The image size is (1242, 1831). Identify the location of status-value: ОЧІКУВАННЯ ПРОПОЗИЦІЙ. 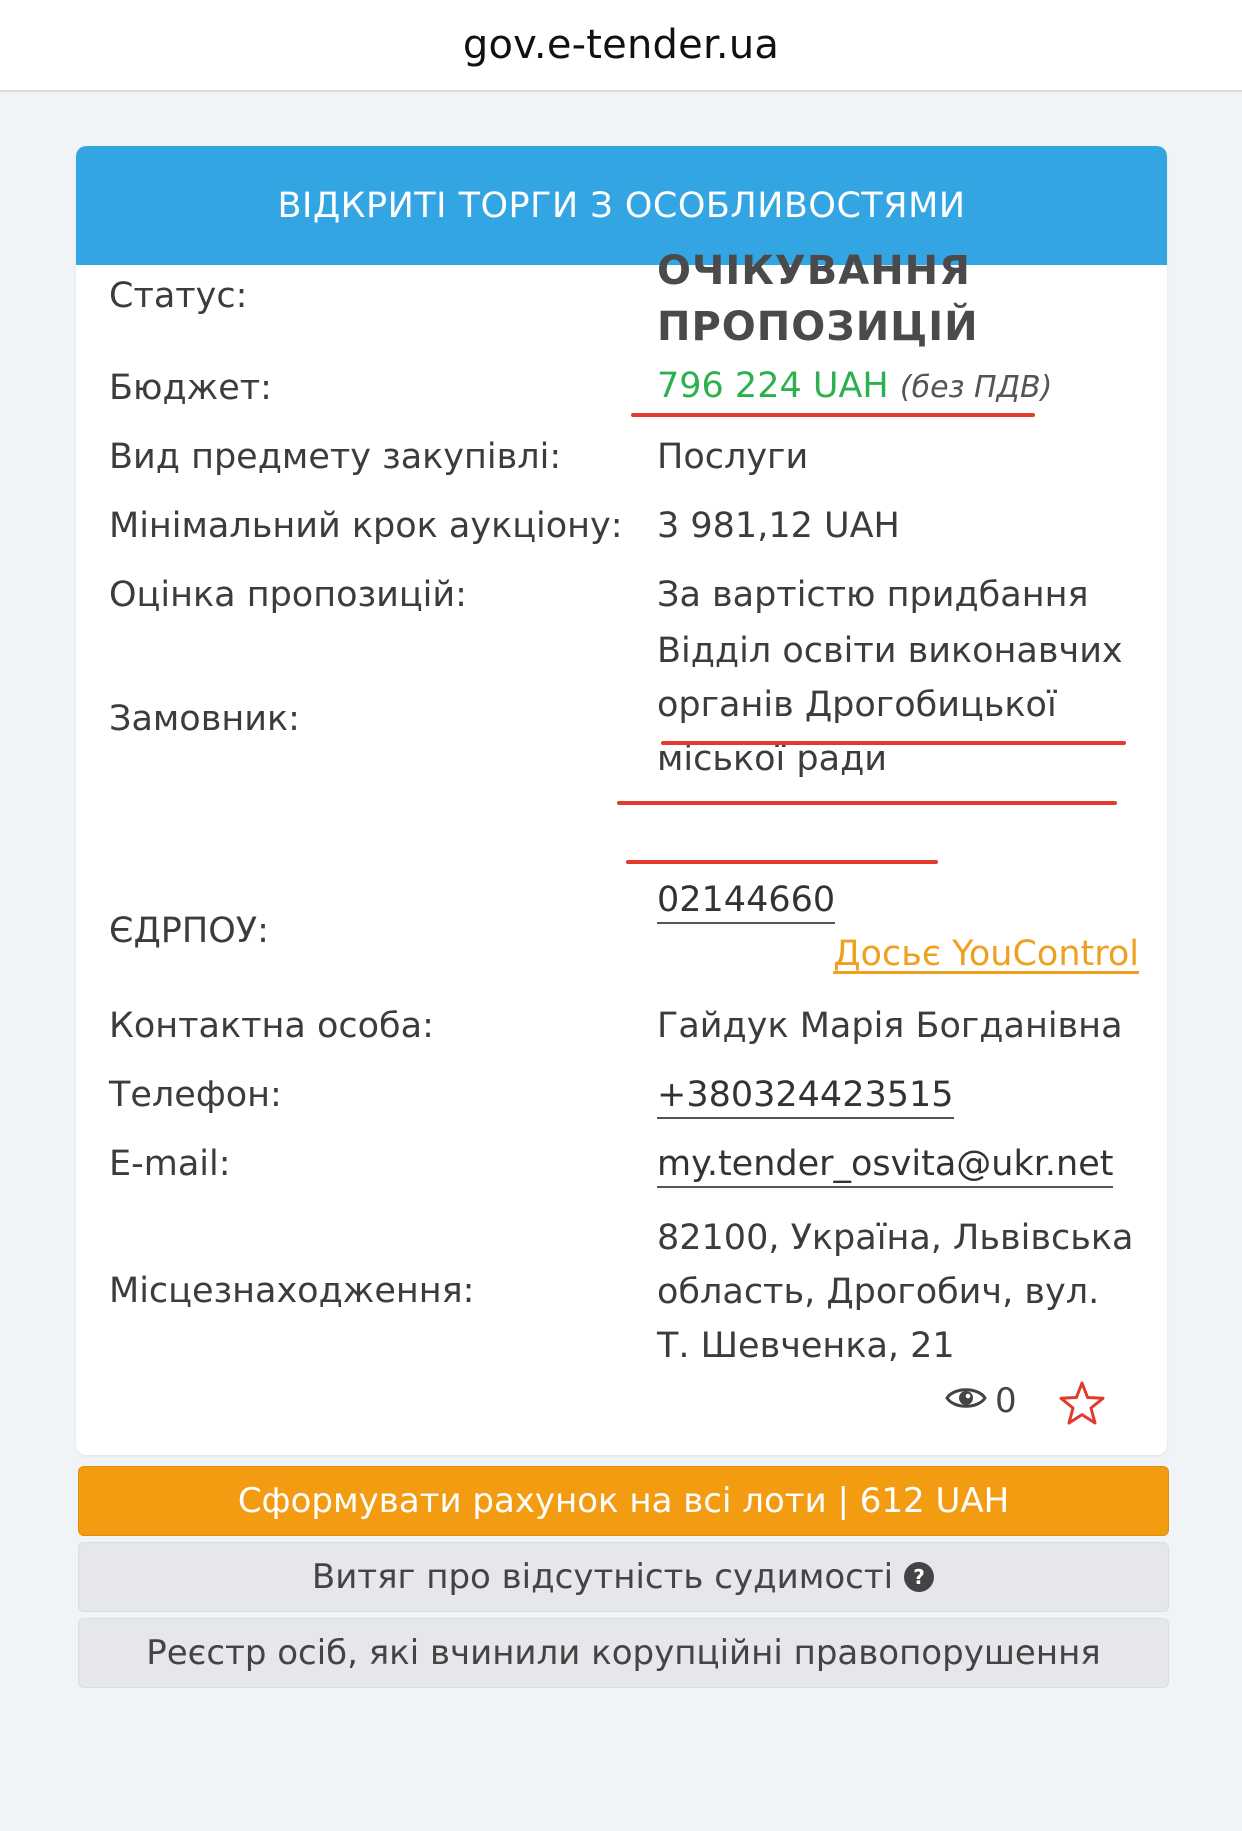
(818, 299).